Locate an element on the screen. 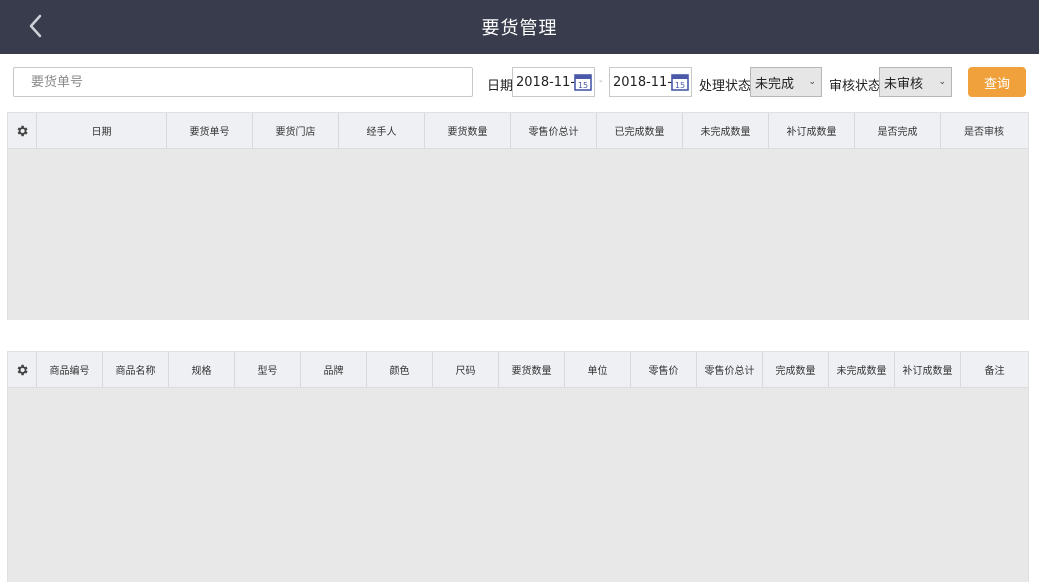  column-header: 备注 is located at coordinates (994, 369).